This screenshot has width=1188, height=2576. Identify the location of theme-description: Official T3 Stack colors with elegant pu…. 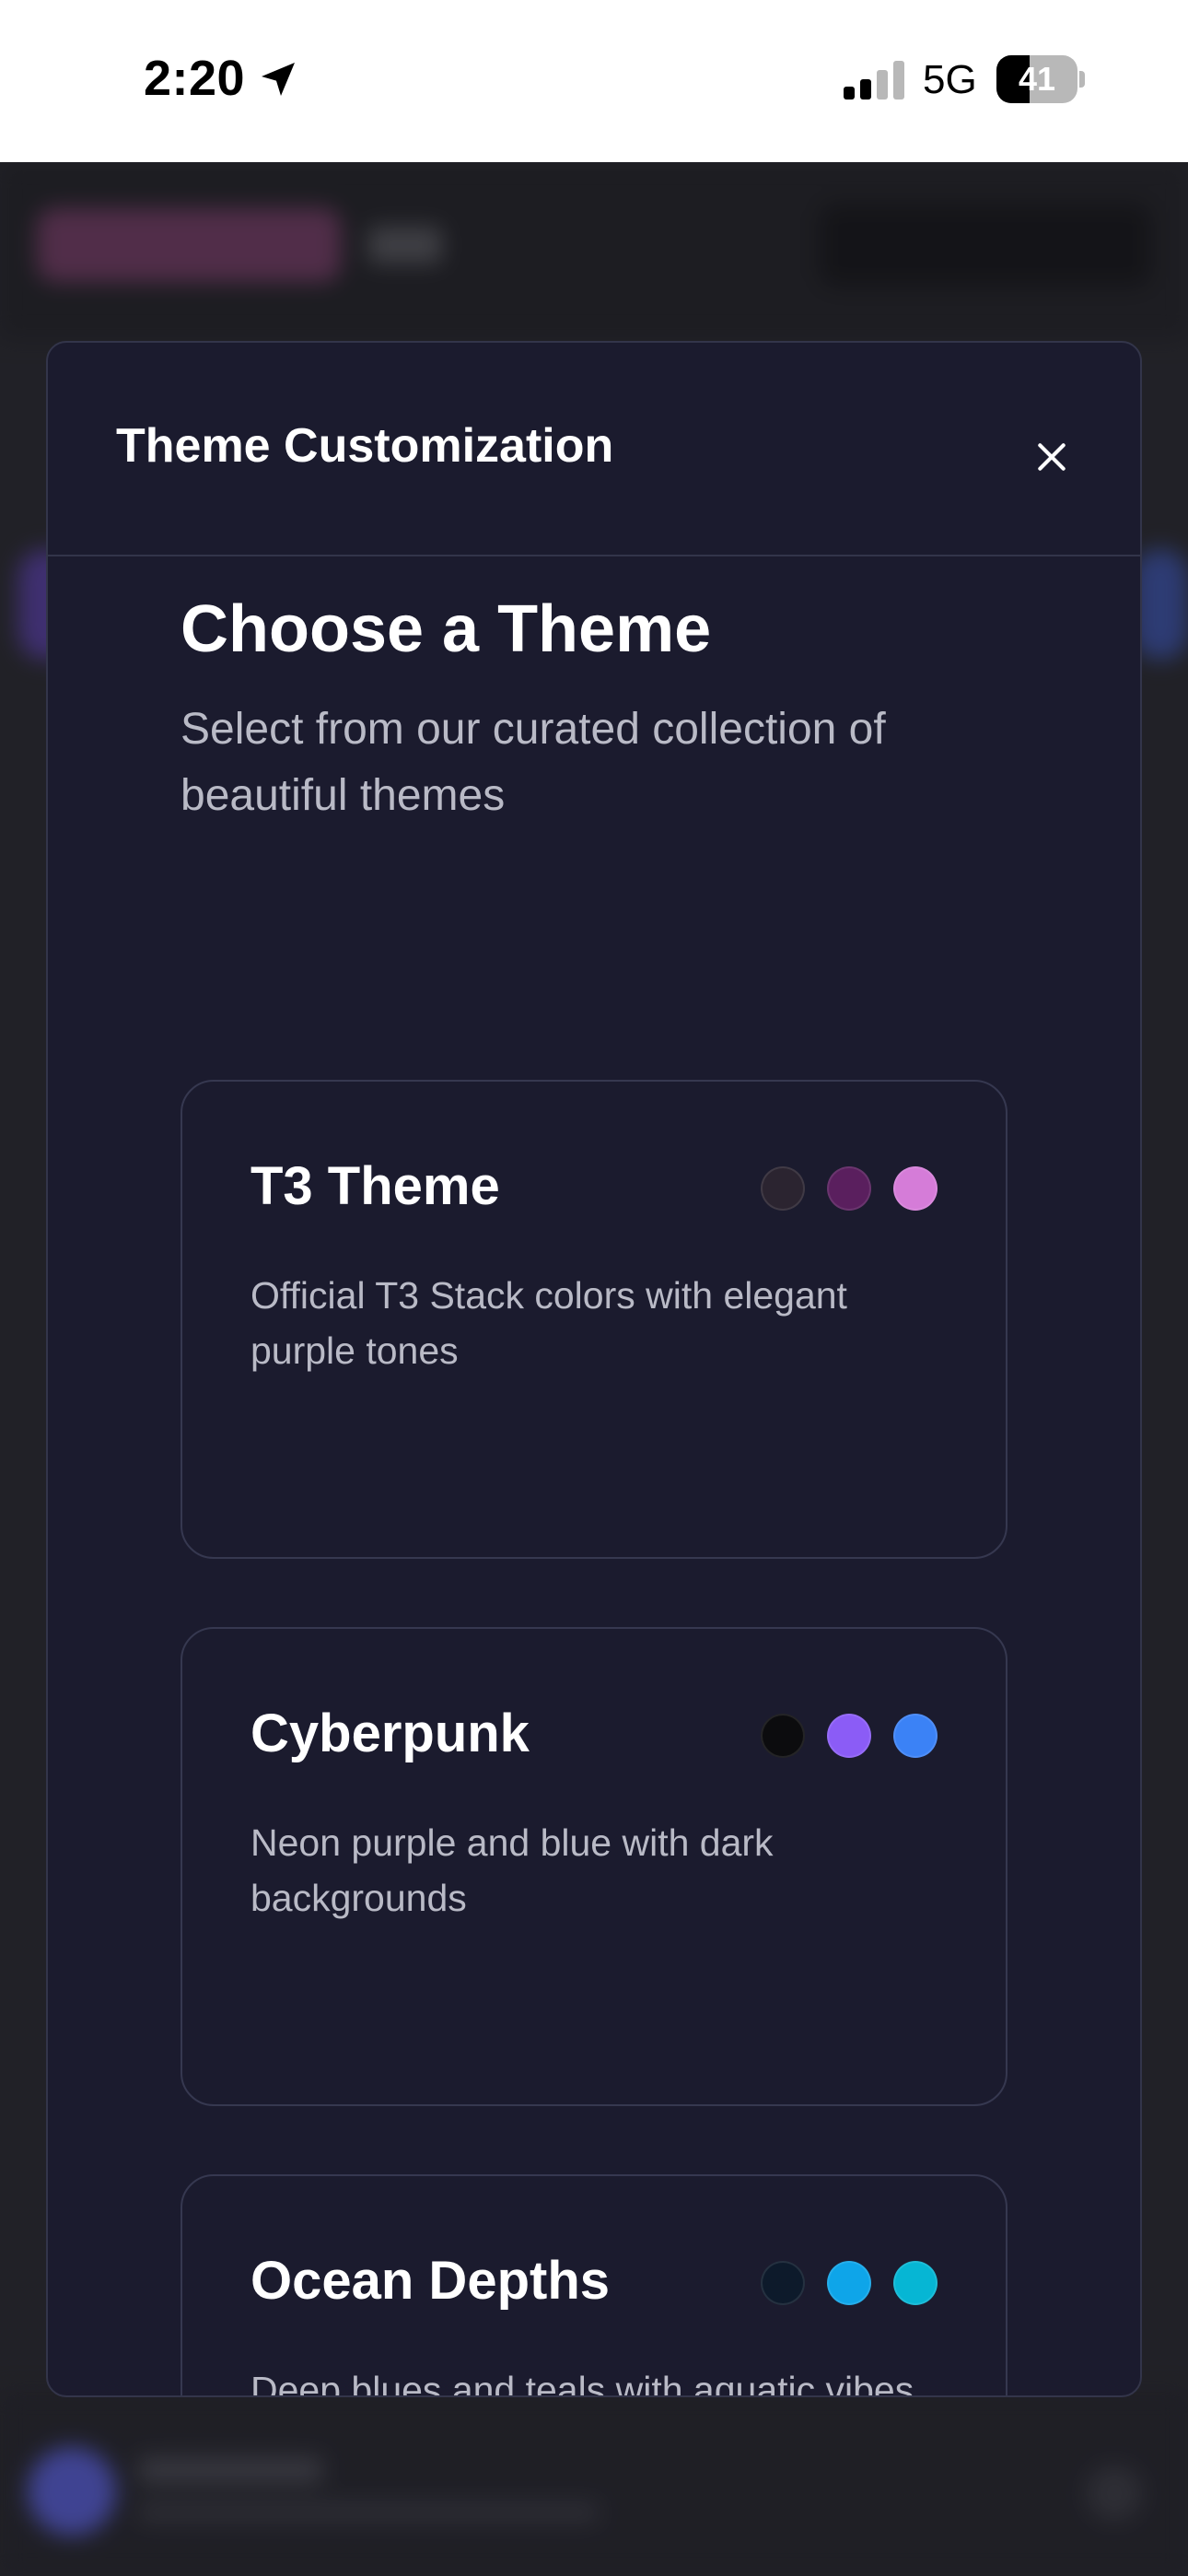
(548, 1323).